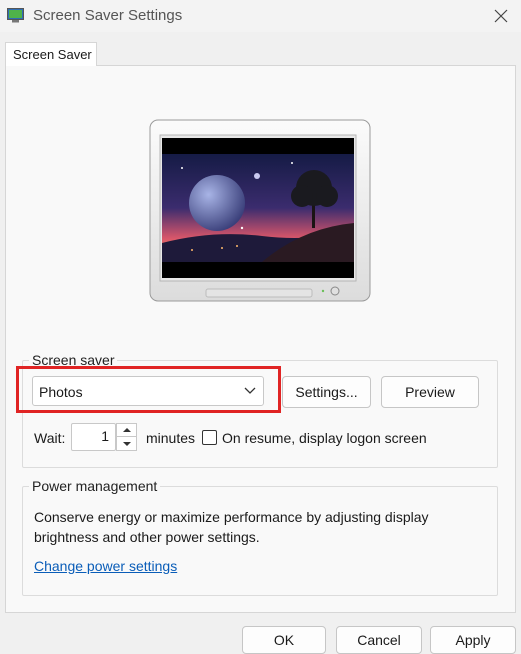  Describe the element at coordinates (209, 437) in the screenshot. I see `resume-logon-checkbox` at that location.